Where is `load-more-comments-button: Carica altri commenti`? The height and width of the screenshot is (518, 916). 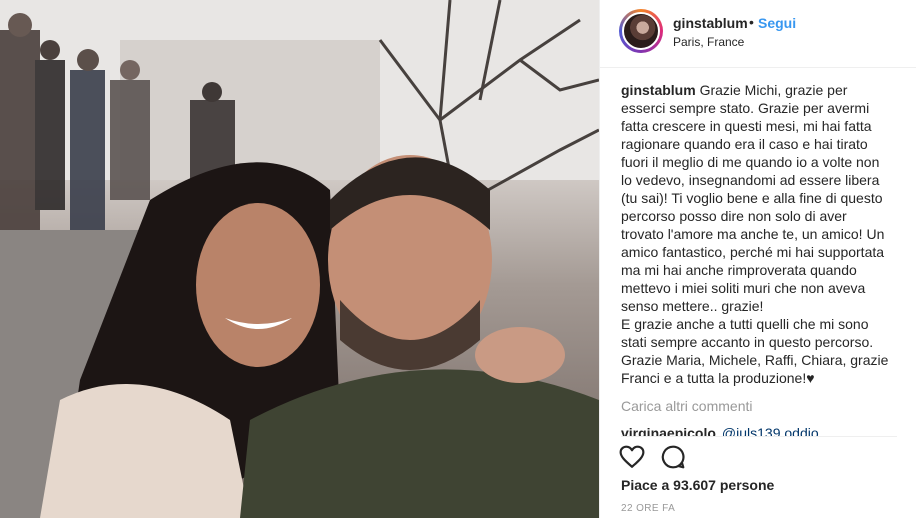
load-more-comments-button: Carica altri commenti is located at coordinates (686, 406).